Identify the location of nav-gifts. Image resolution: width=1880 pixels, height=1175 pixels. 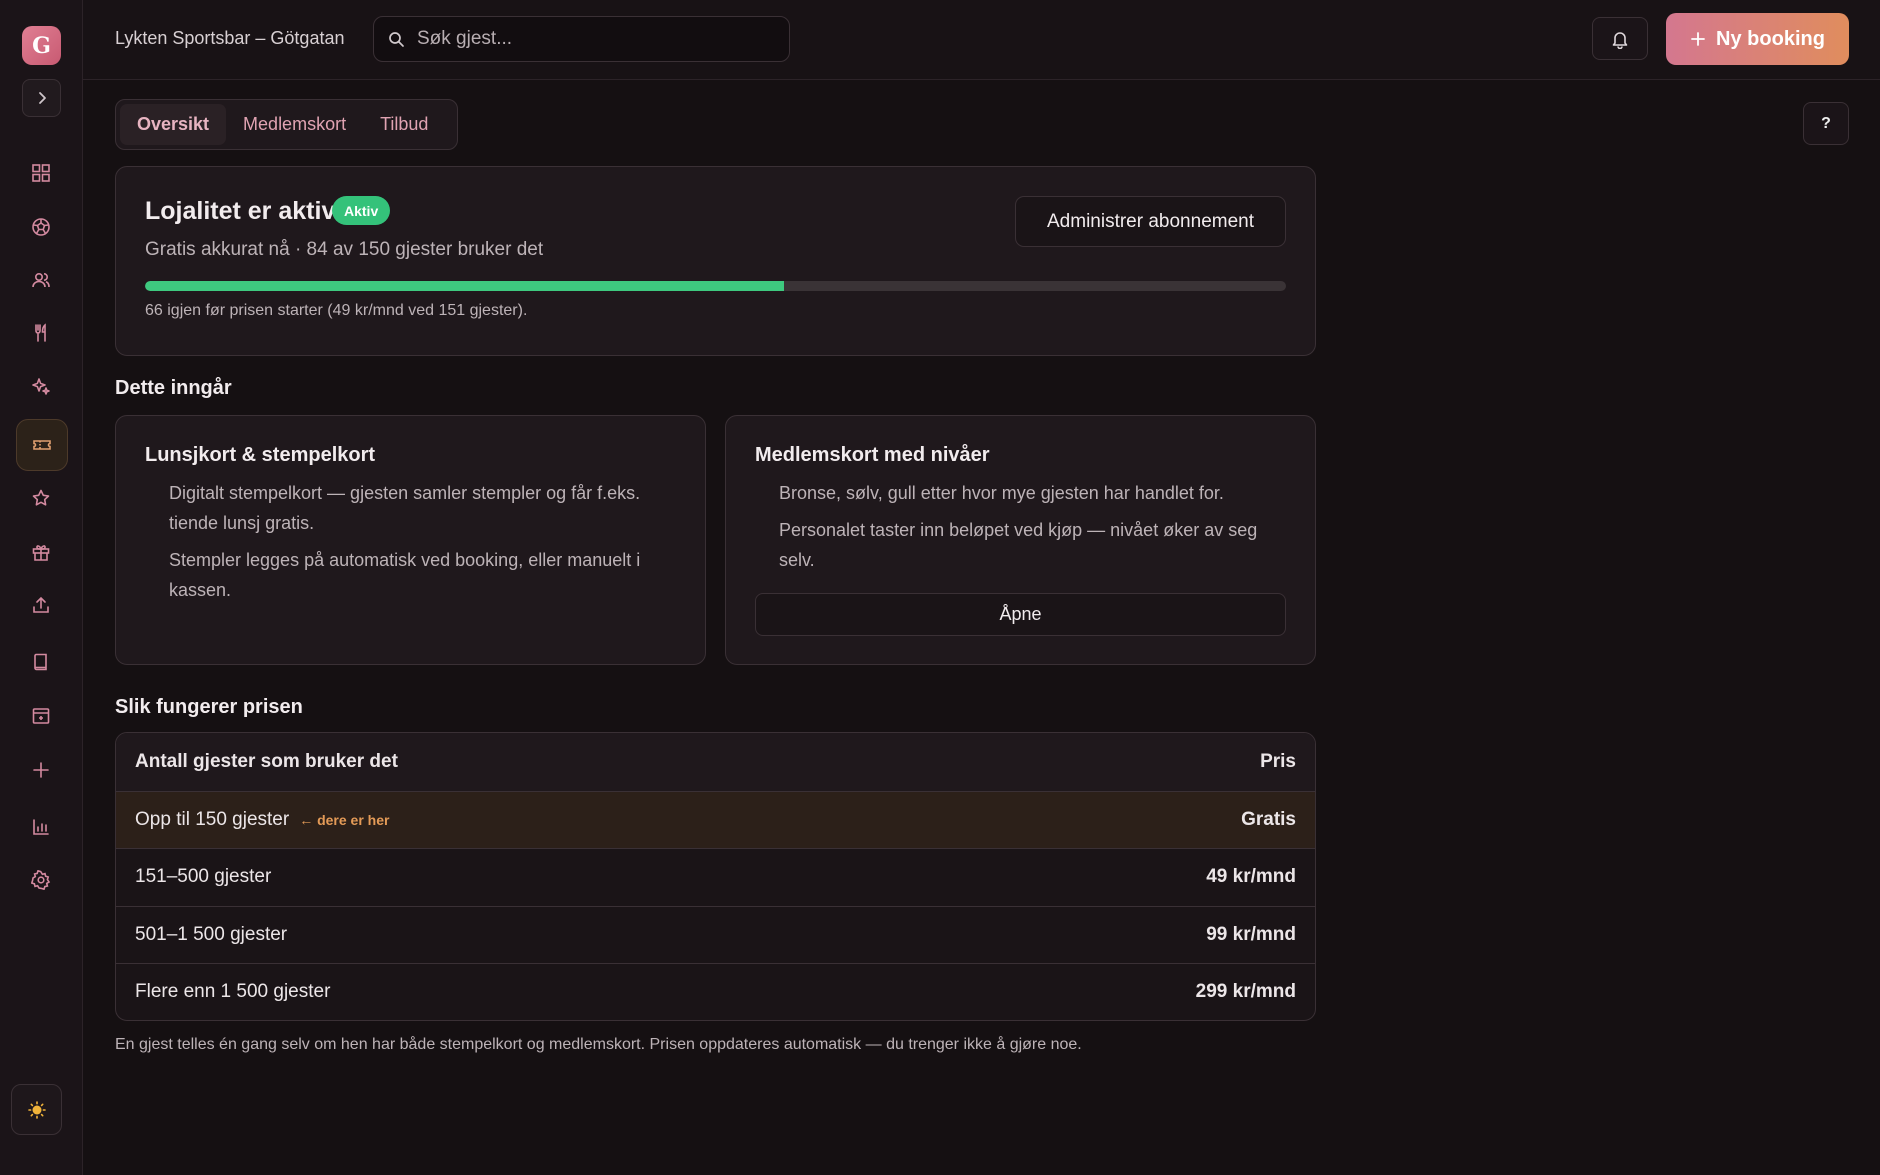
(41, 552).